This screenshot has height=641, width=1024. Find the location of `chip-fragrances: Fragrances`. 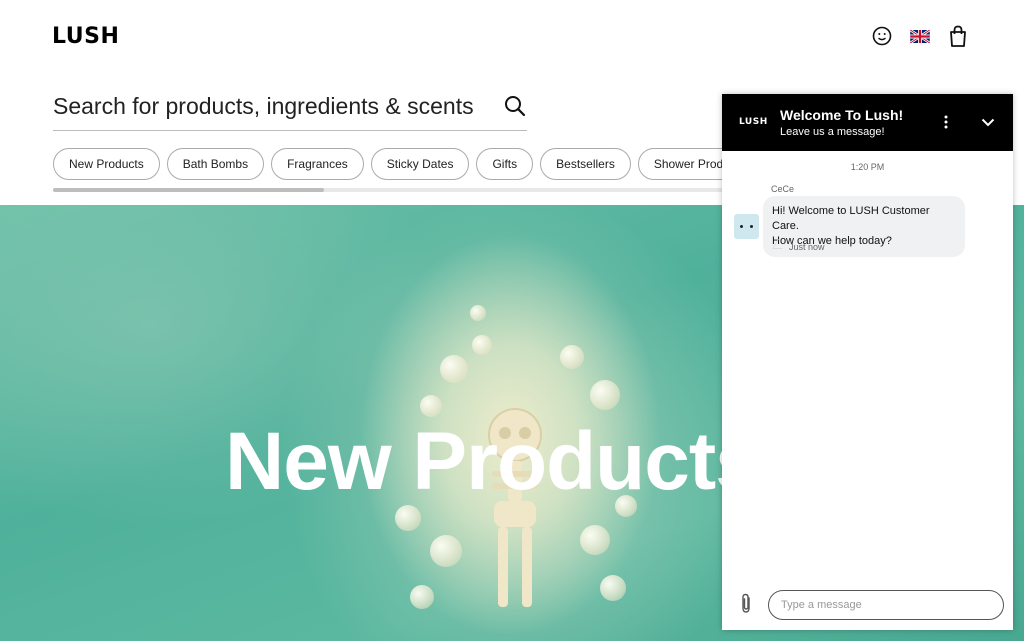

chip-fragrances: Fragrances is located at coordinates (317, 164).